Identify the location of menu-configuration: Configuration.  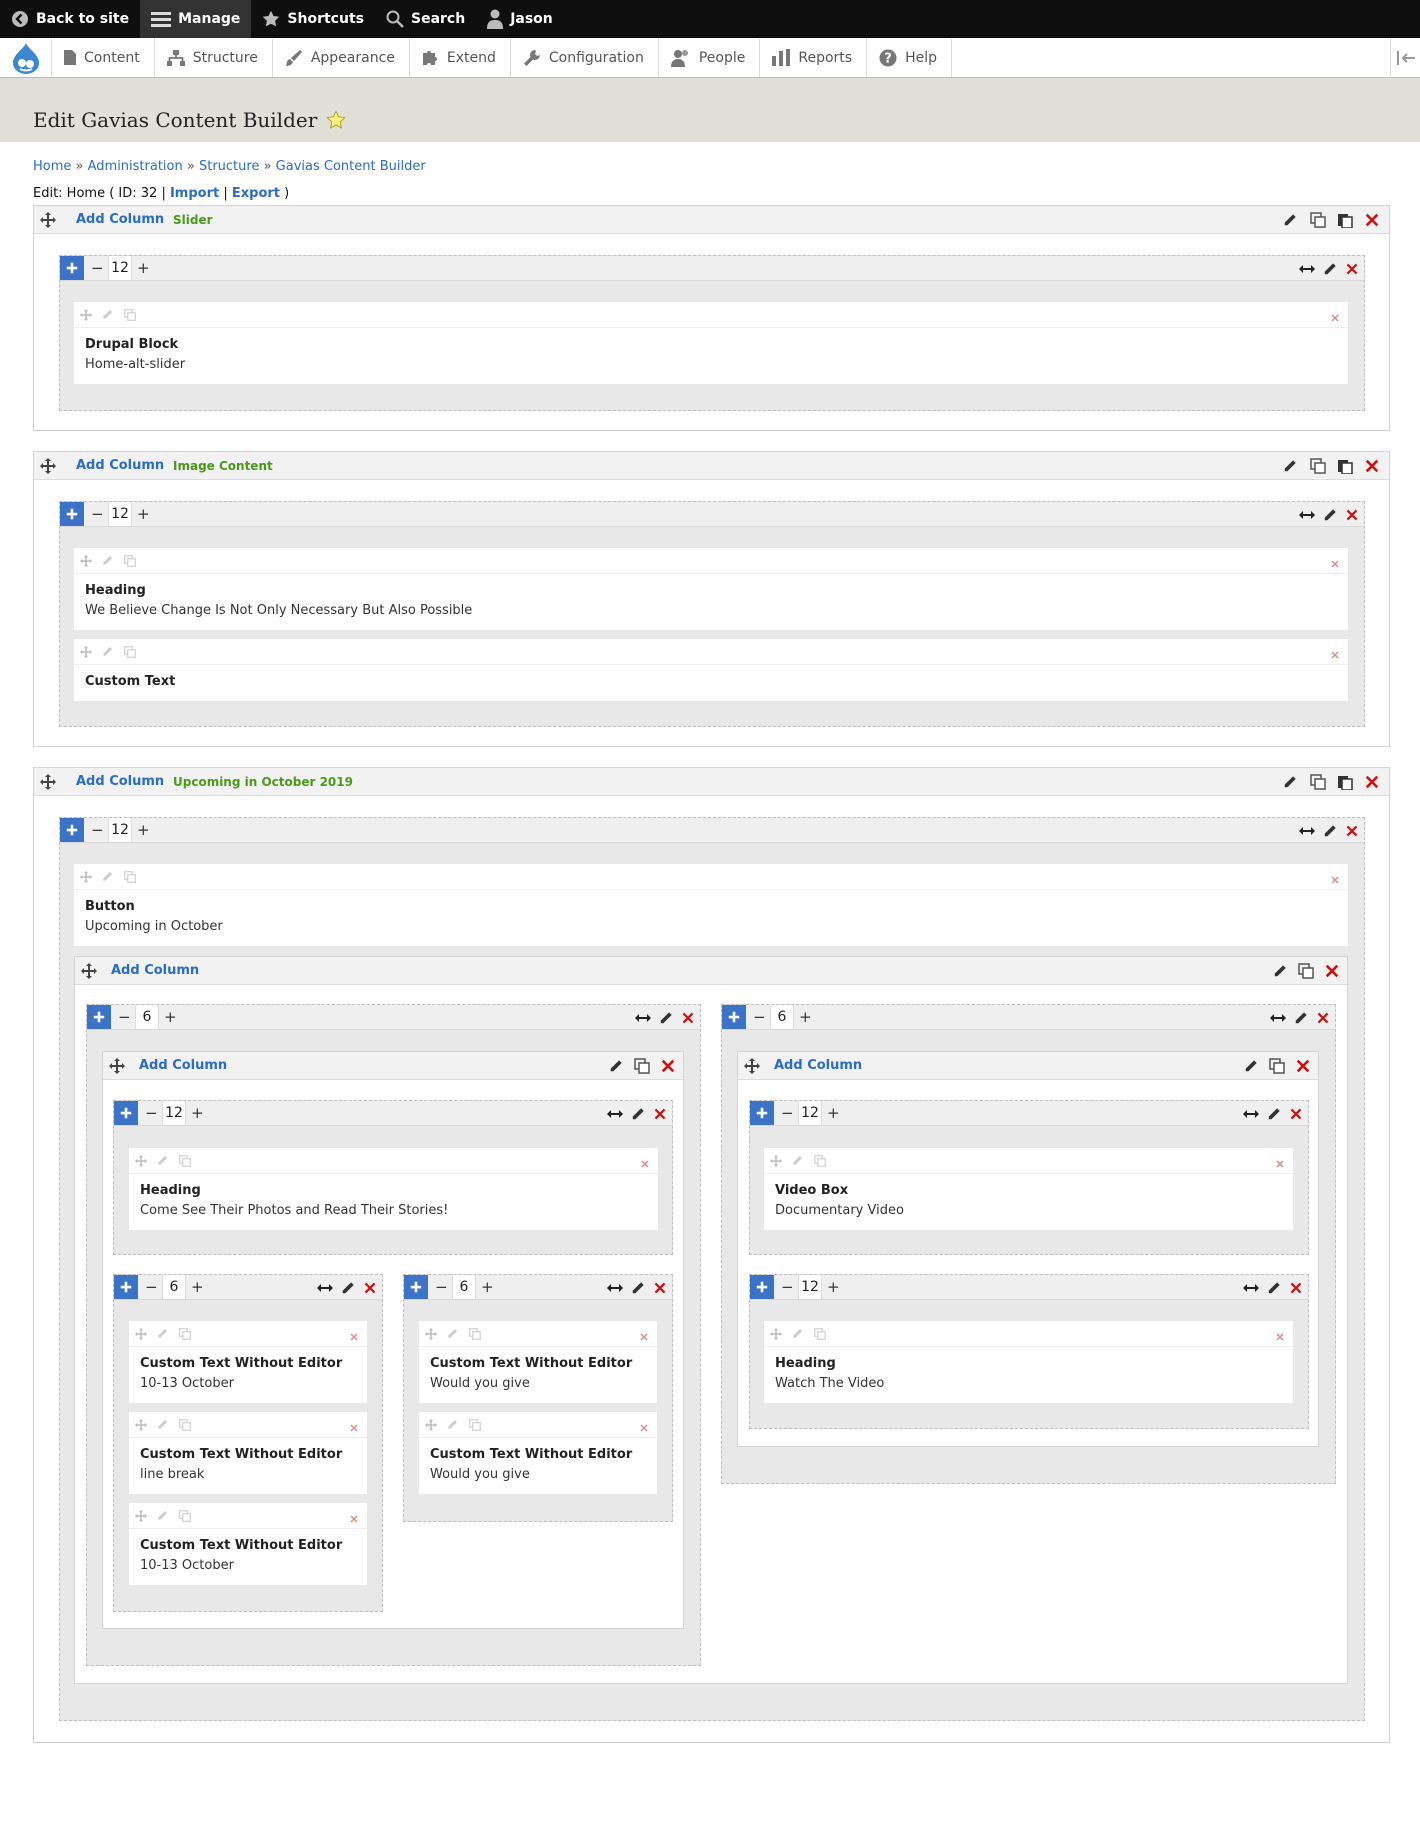
(585, 57).